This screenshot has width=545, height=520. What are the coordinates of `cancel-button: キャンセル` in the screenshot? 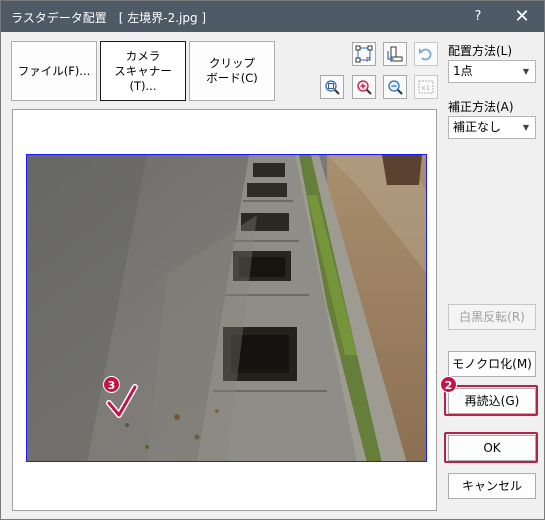 It's located at (492, 486).